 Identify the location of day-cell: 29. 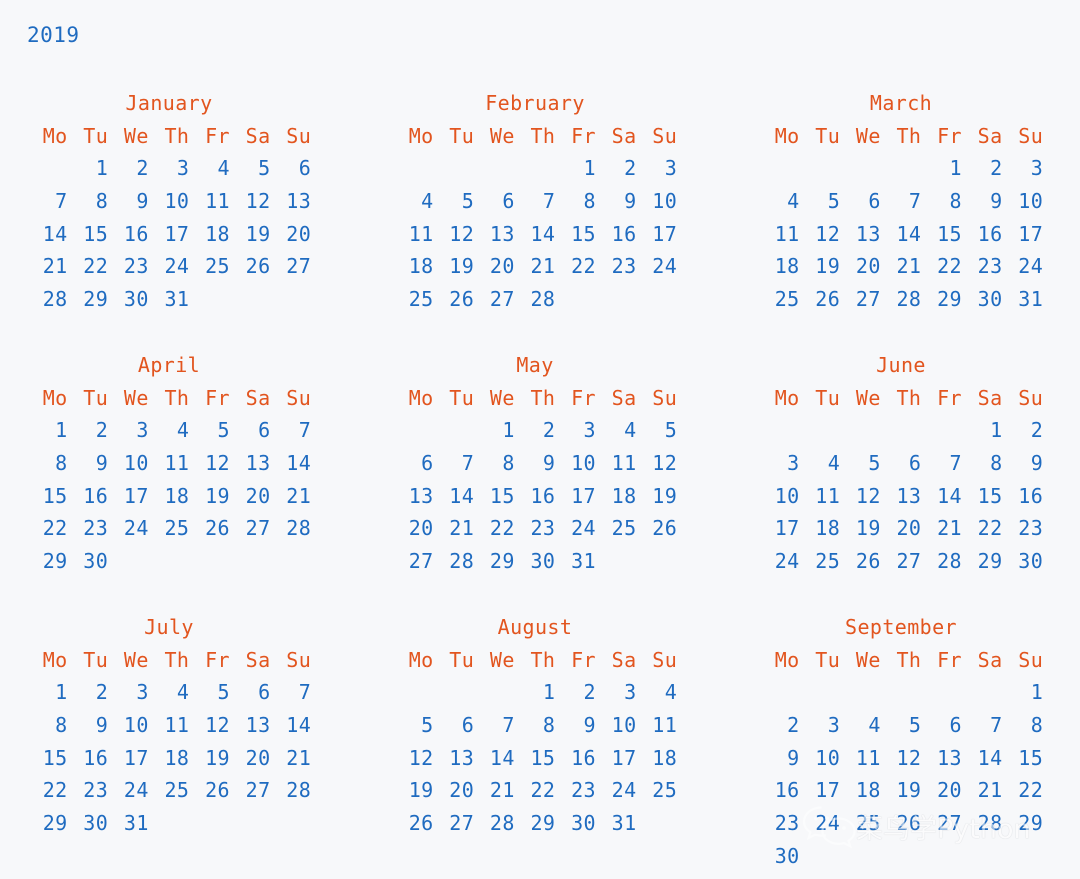
(47, 567).